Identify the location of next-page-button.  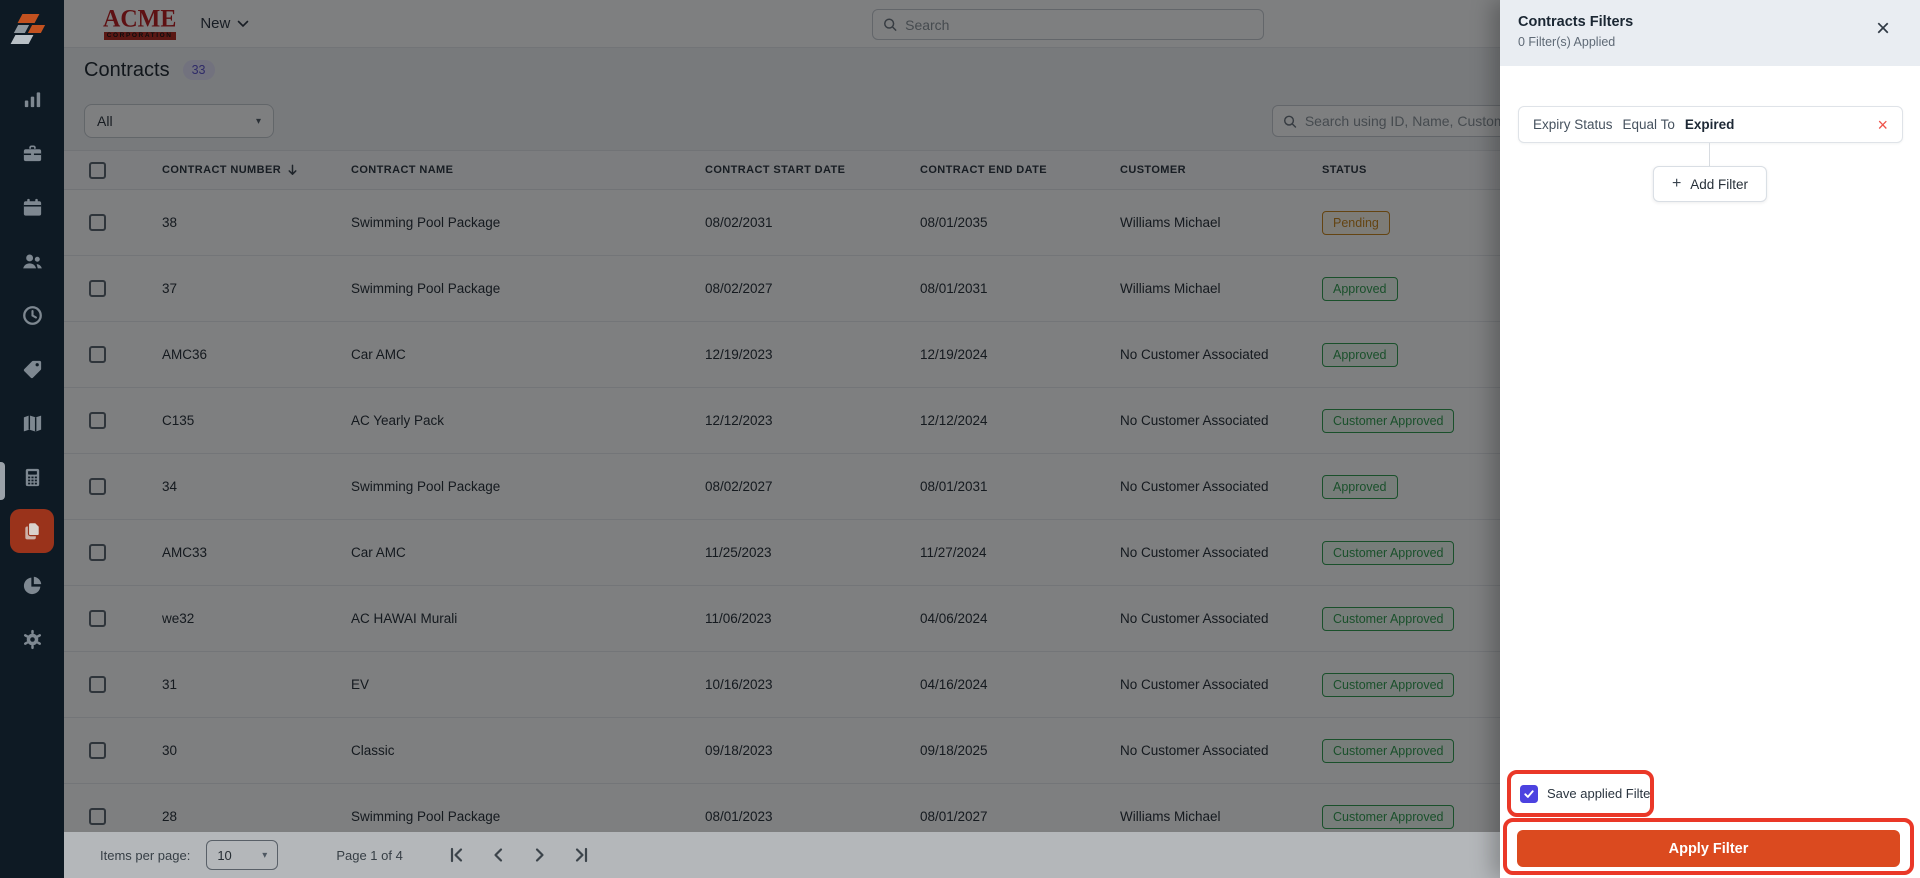
(540, 855).